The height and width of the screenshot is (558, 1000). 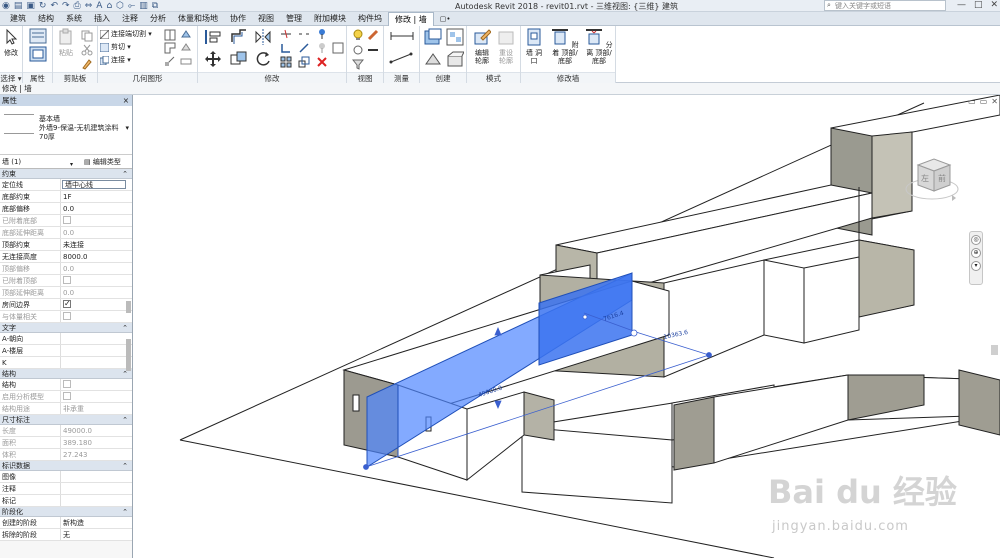 What do you see at coordinates (358, 64) in the screenshot?
I see `filter-icon` at bounding box center [358, 64].